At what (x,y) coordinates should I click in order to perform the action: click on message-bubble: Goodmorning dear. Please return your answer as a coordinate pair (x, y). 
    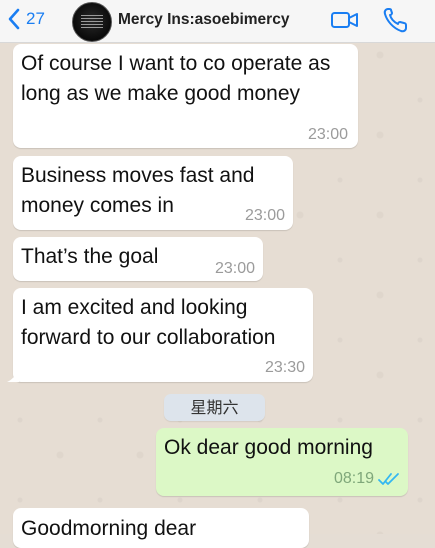
    Looking at the image, I should click on (161, 528).